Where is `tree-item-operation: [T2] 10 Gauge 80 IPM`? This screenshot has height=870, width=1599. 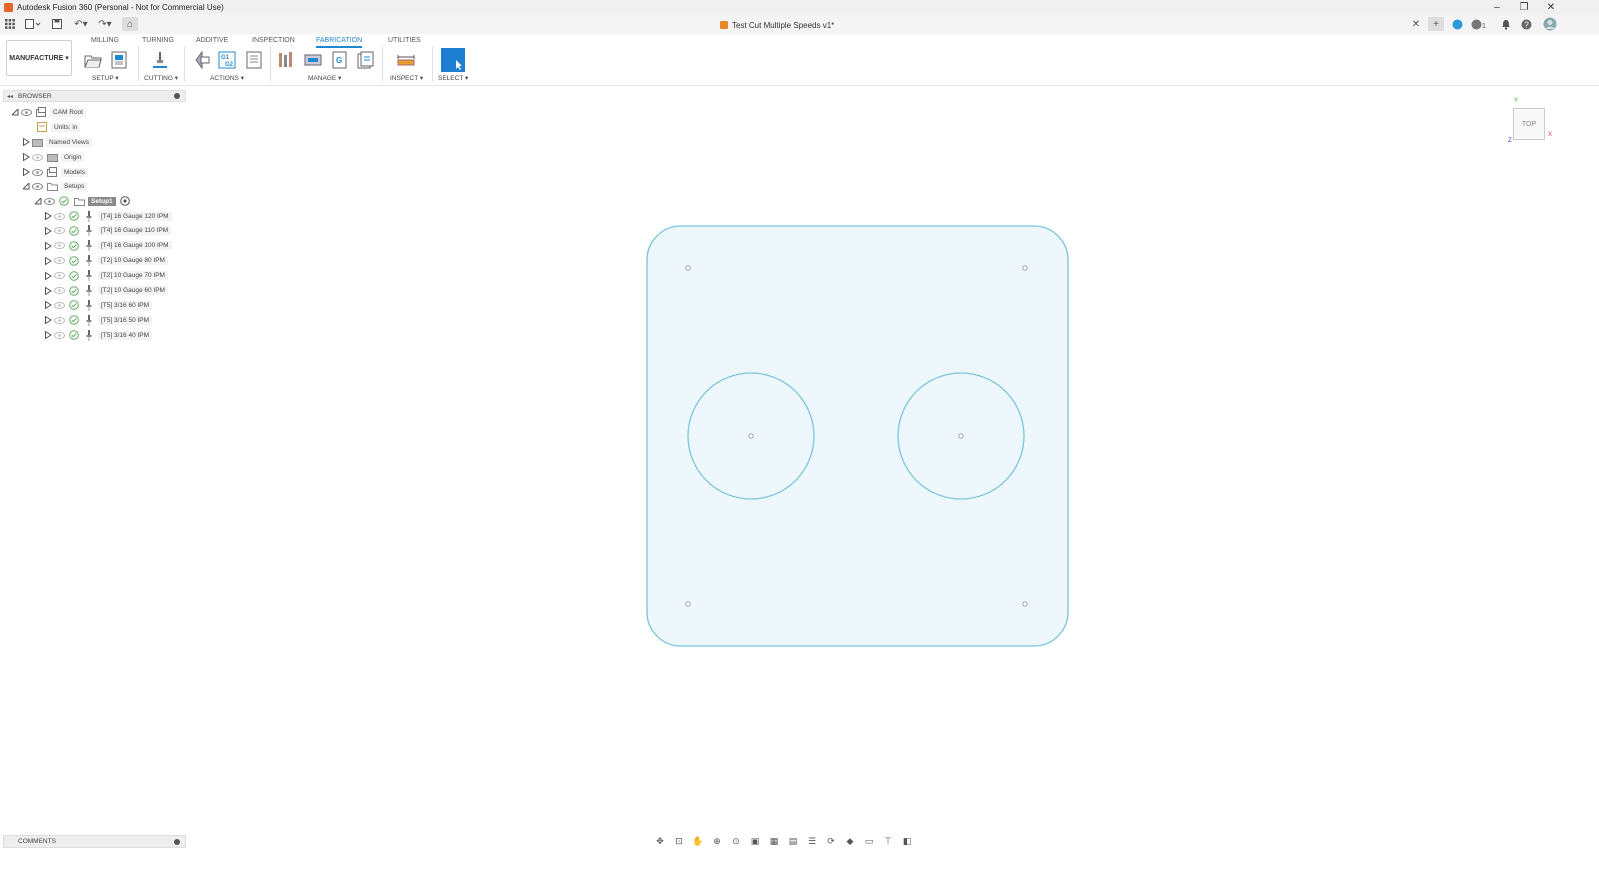
tree-item-operation: [T2] 10 Gauge 80 IPM is located at coordinates (106, 261).